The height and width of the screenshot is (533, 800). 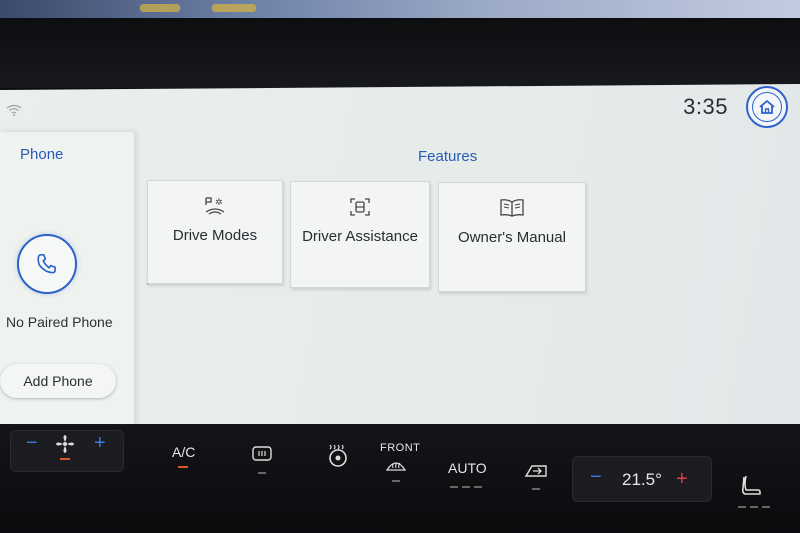 I want to click on phone-panel: Phone No Paired Phone Add Phone, so click(x=67, y=281).